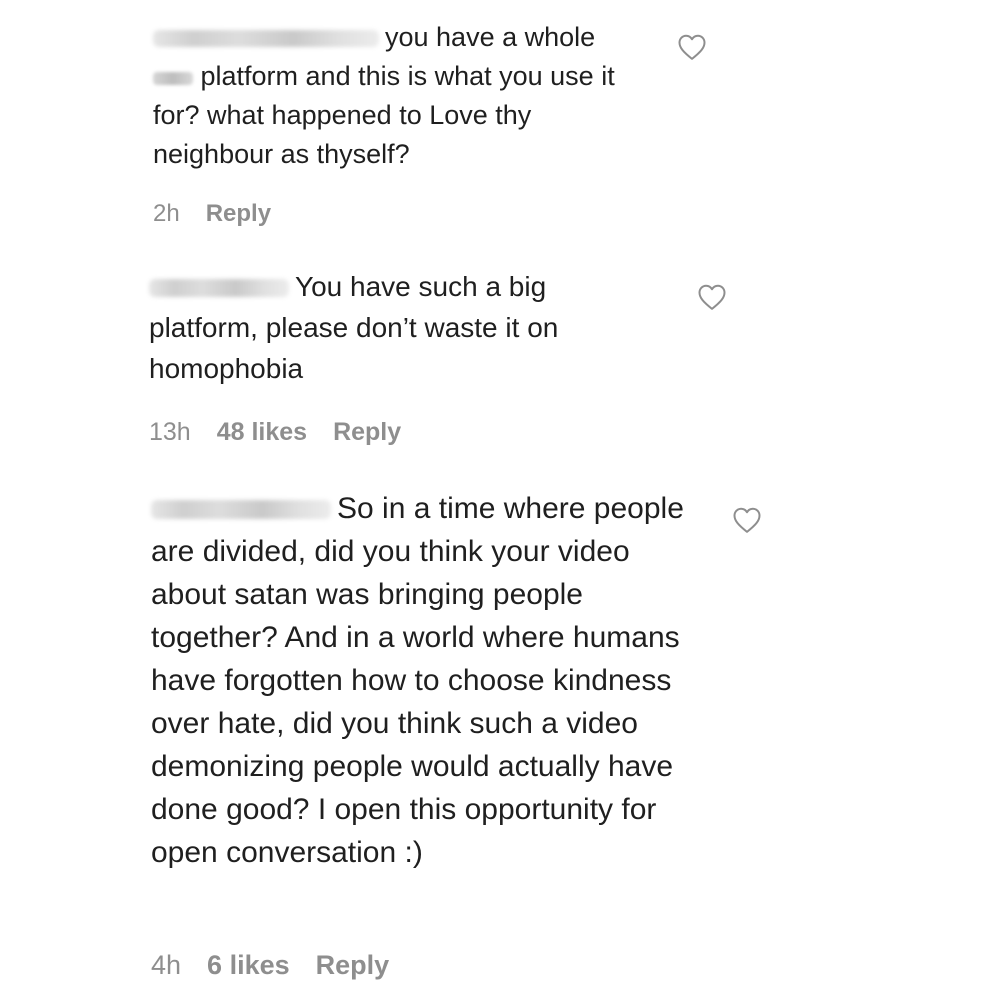  What do you see at coordinates (219, 288) in the screenshot?
I see `comment-2-username-blurred` at bounding box center [219, 288].